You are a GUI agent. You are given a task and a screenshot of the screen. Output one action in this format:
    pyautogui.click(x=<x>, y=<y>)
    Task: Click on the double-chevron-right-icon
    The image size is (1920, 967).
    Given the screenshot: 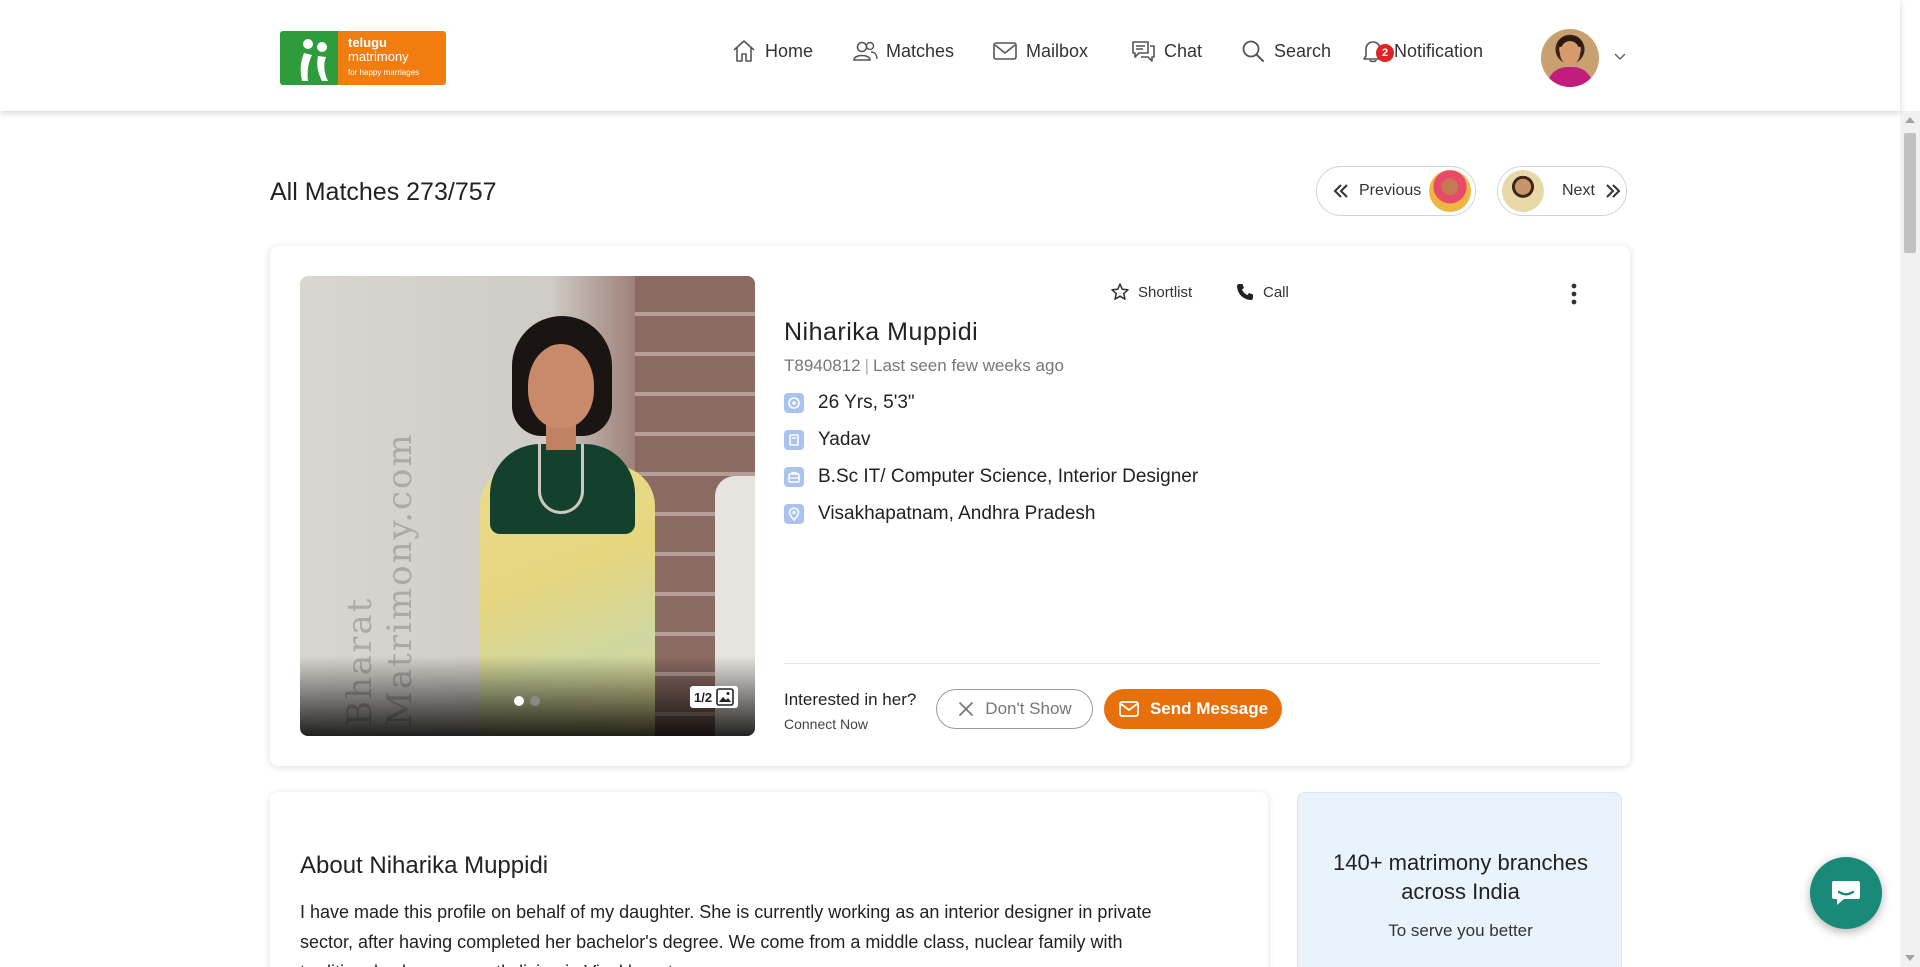 What is the action you would take?
    pyautogui.click(x=1613, y=191)
    